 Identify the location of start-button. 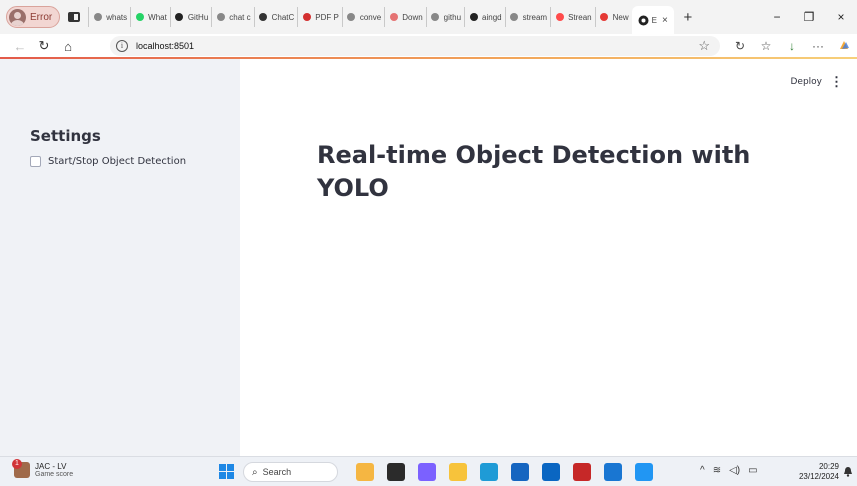
(226, 471).